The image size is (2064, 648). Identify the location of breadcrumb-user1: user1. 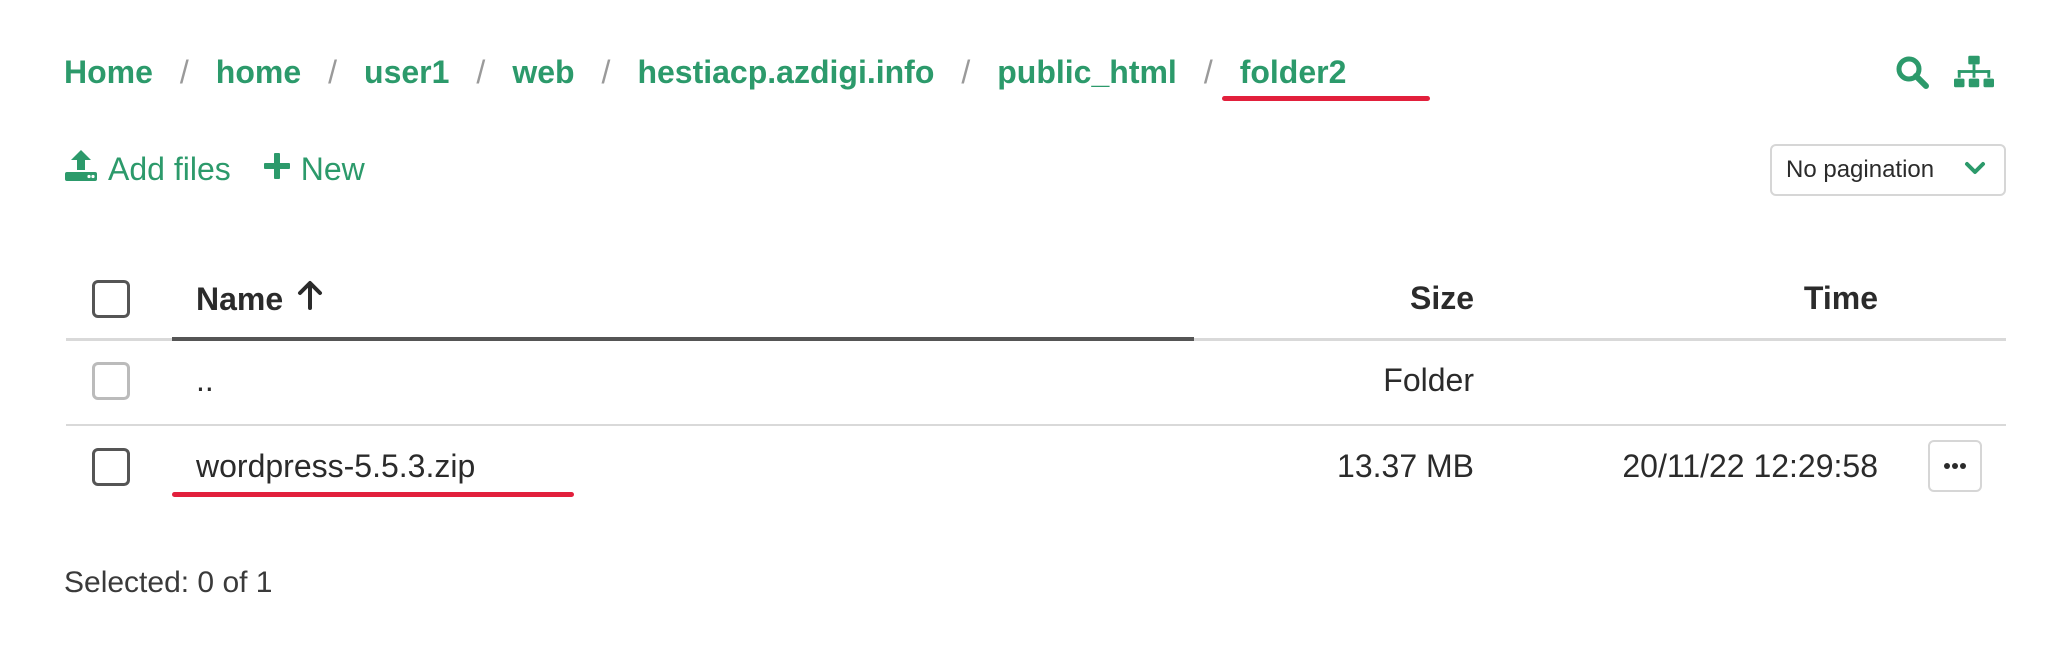
(406, 72).